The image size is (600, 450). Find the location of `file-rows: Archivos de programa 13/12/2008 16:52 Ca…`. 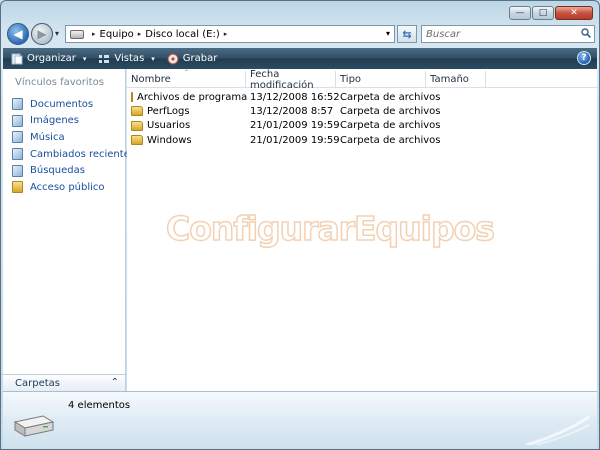

file-rows: Archivos de programa 13/12/2008 16:52 Ca… is located at coordinates (284, 118).